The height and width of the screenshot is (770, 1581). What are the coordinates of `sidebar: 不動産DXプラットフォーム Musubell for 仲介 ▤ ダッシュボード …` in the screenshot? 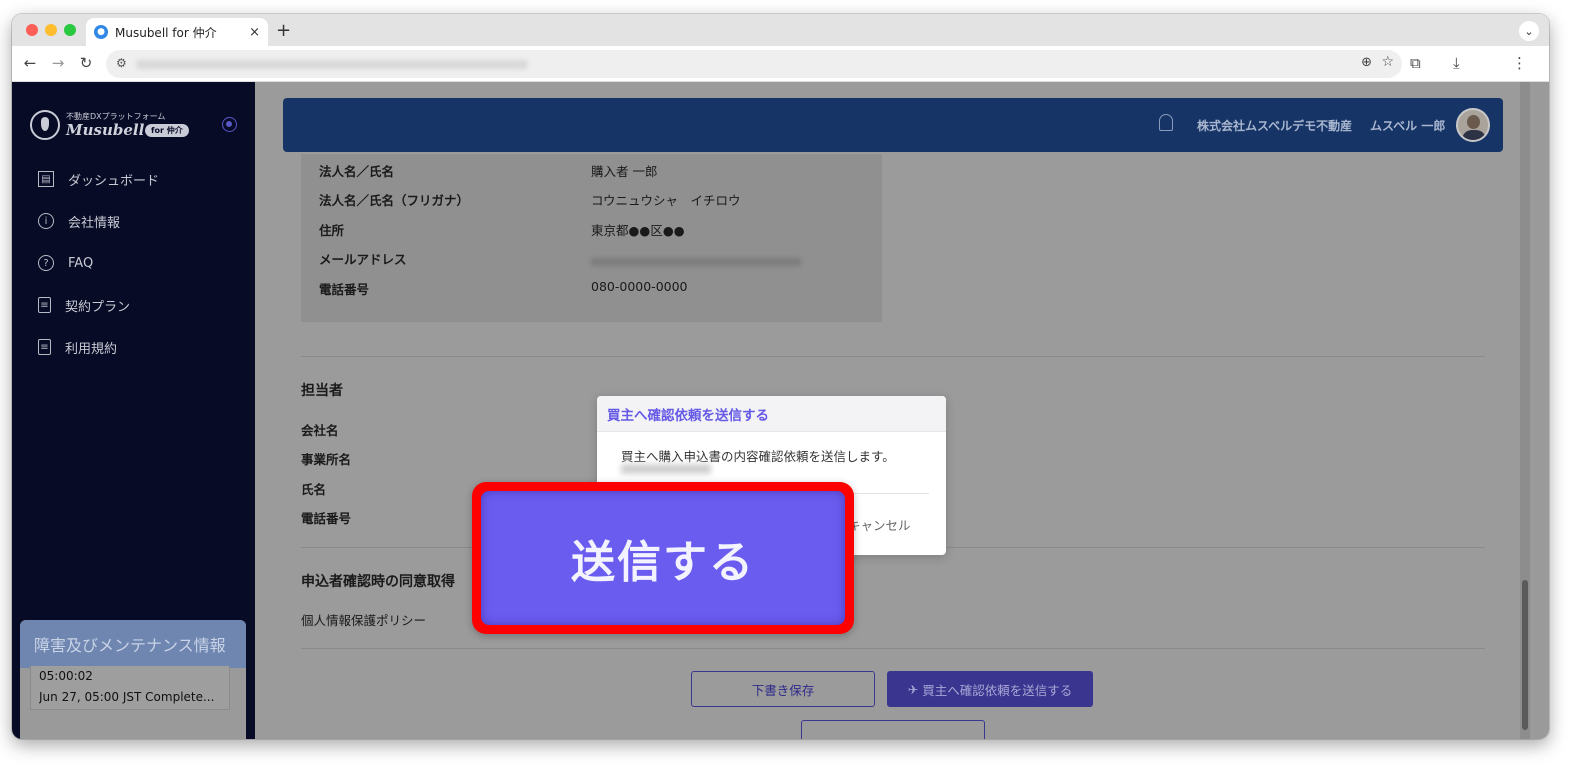 It's located at (133, 410).